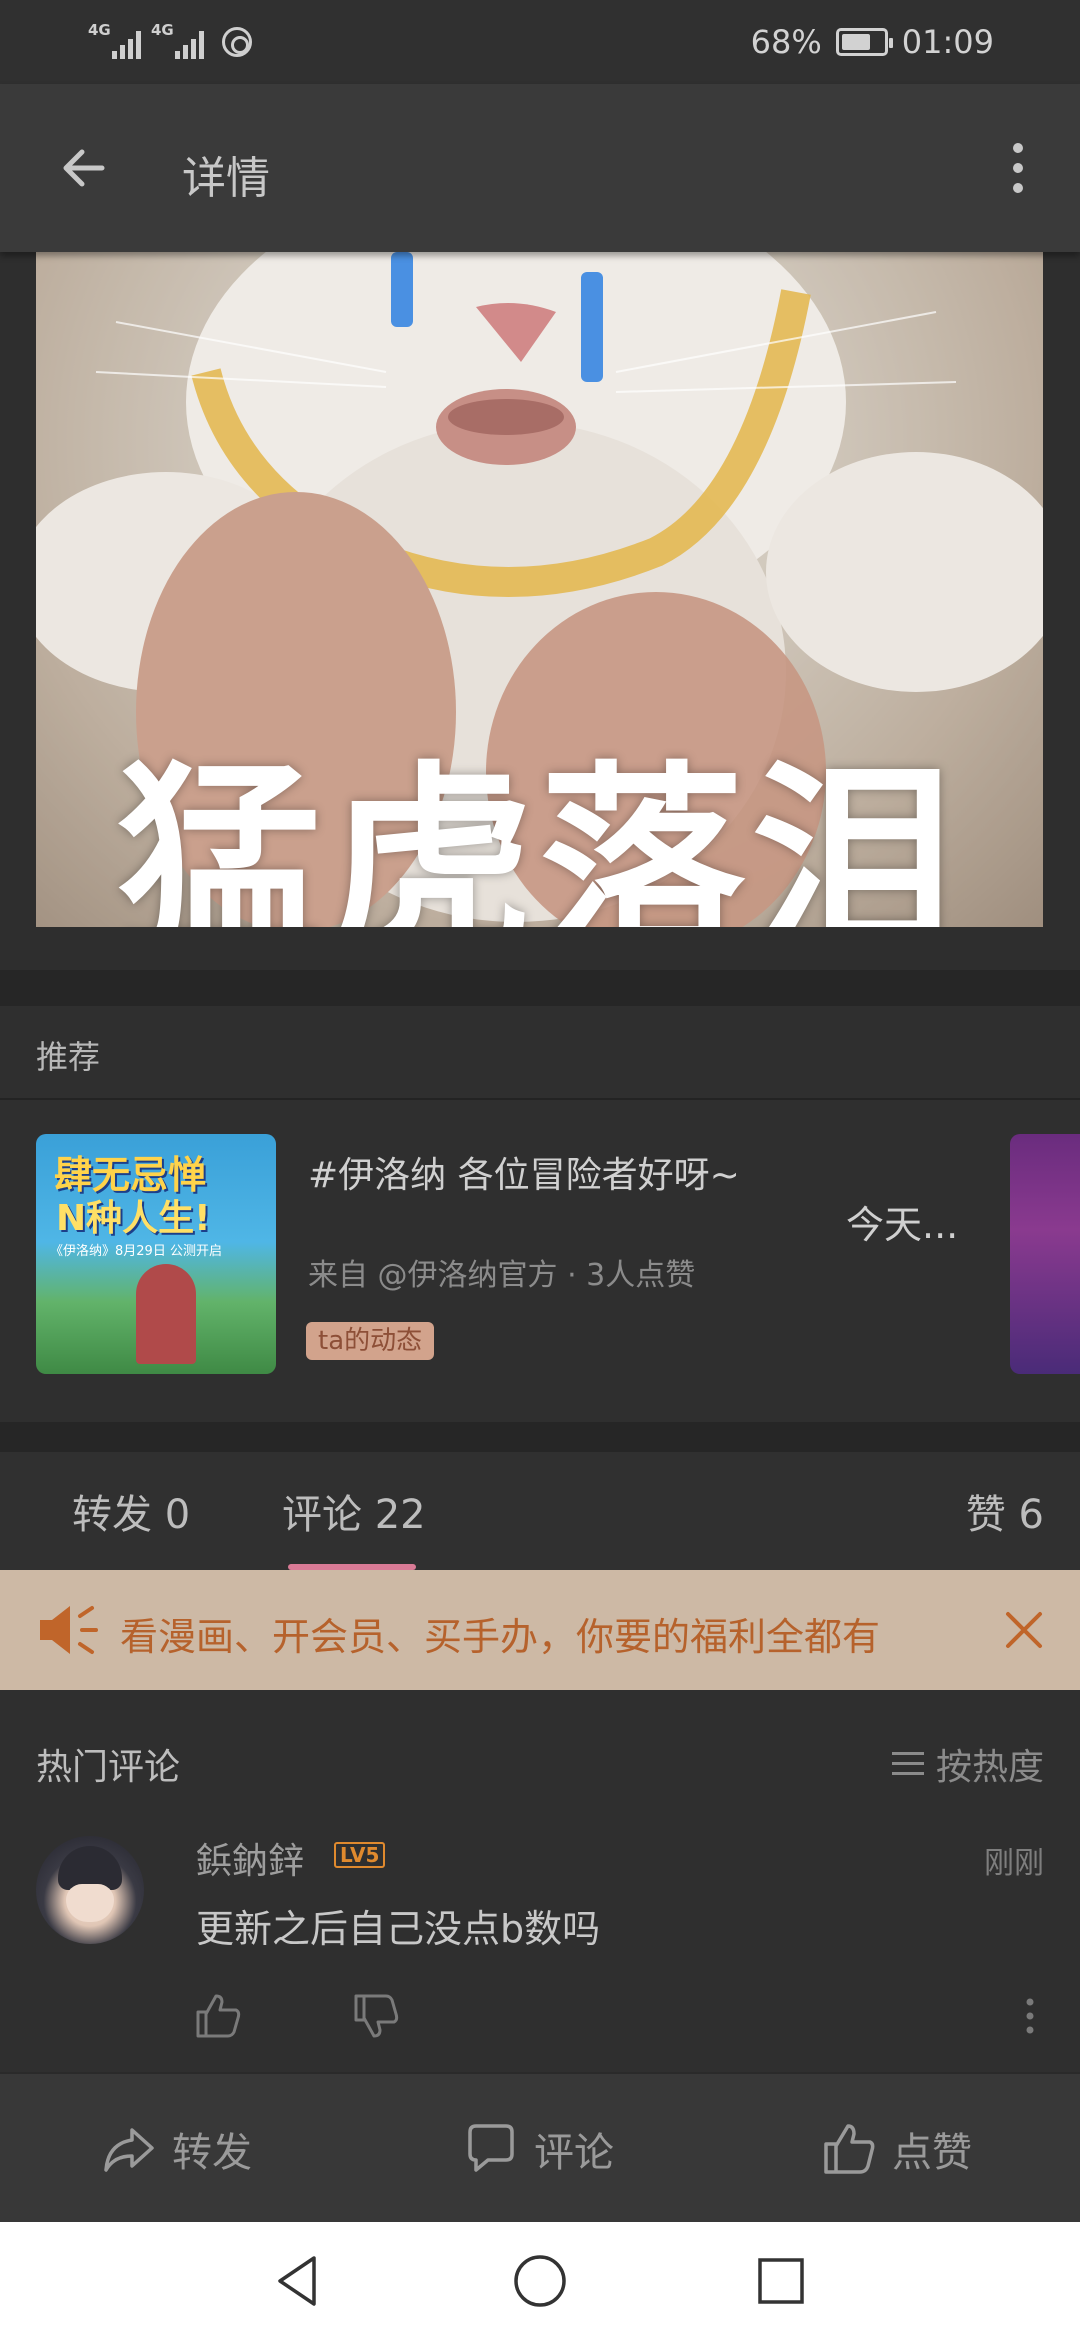 This screenshot has height=2340, width=1080. What do you see at coordinates (376, 2016) in the screenshot?
I see `thumbs-down-icon` at bounding box center [376, 2016].